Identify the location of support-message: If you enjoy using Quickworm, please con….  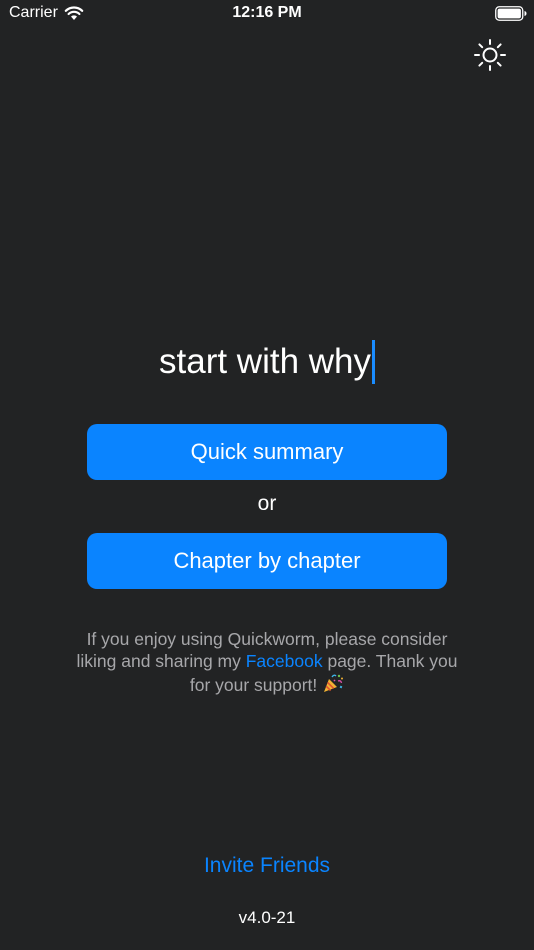
(267, 662).